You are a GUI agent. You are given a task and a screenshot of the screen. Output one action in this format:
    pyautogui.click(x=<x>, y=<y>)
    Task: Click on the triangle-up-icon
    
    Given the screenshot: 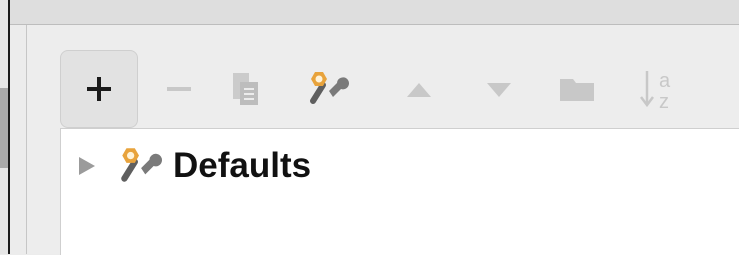 What is the action you would take?
    pyautogui.click(x=419, y=90)
    